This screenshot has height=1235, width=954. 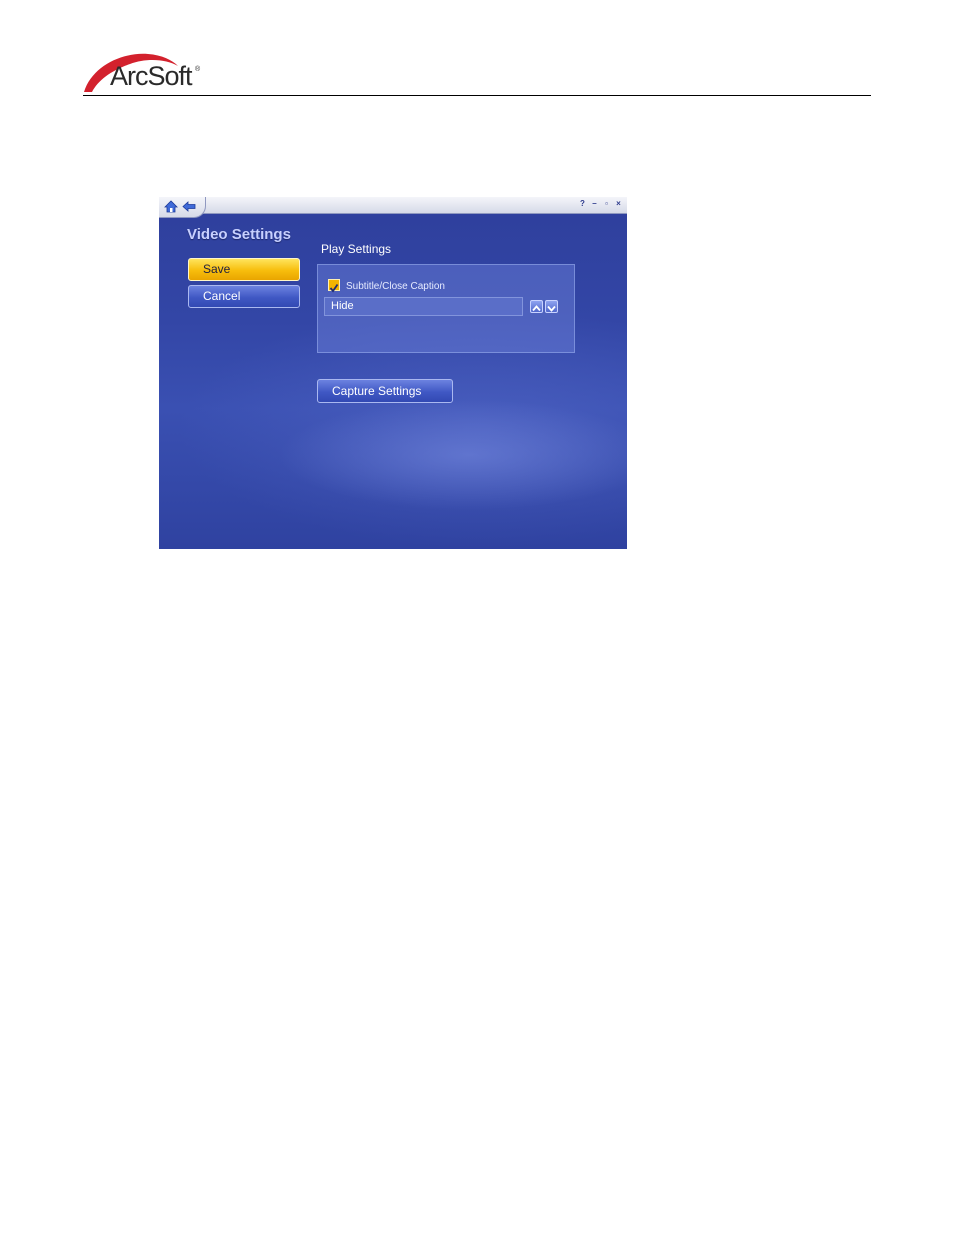 What do you see at coordinates (244, 269) in the screenshot?
I see `save-button: Save` at bounding box center [244, 269].